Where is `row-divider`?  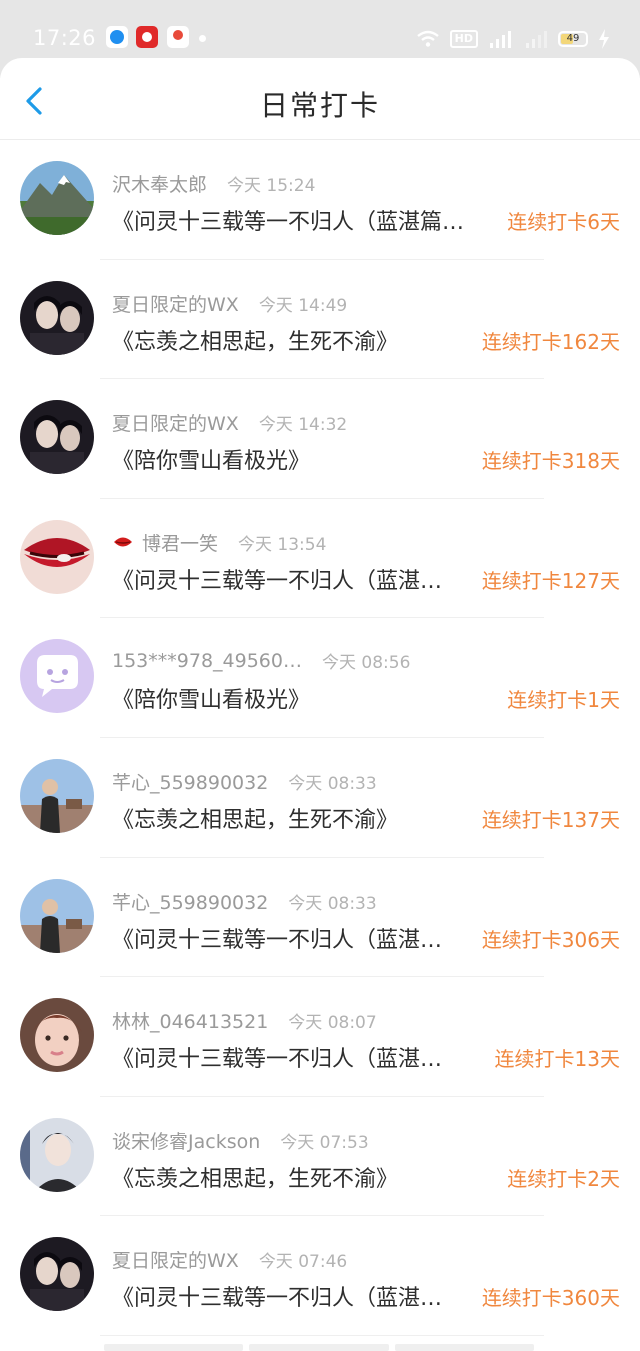
row-divider is located at coordinates (322, 1335).